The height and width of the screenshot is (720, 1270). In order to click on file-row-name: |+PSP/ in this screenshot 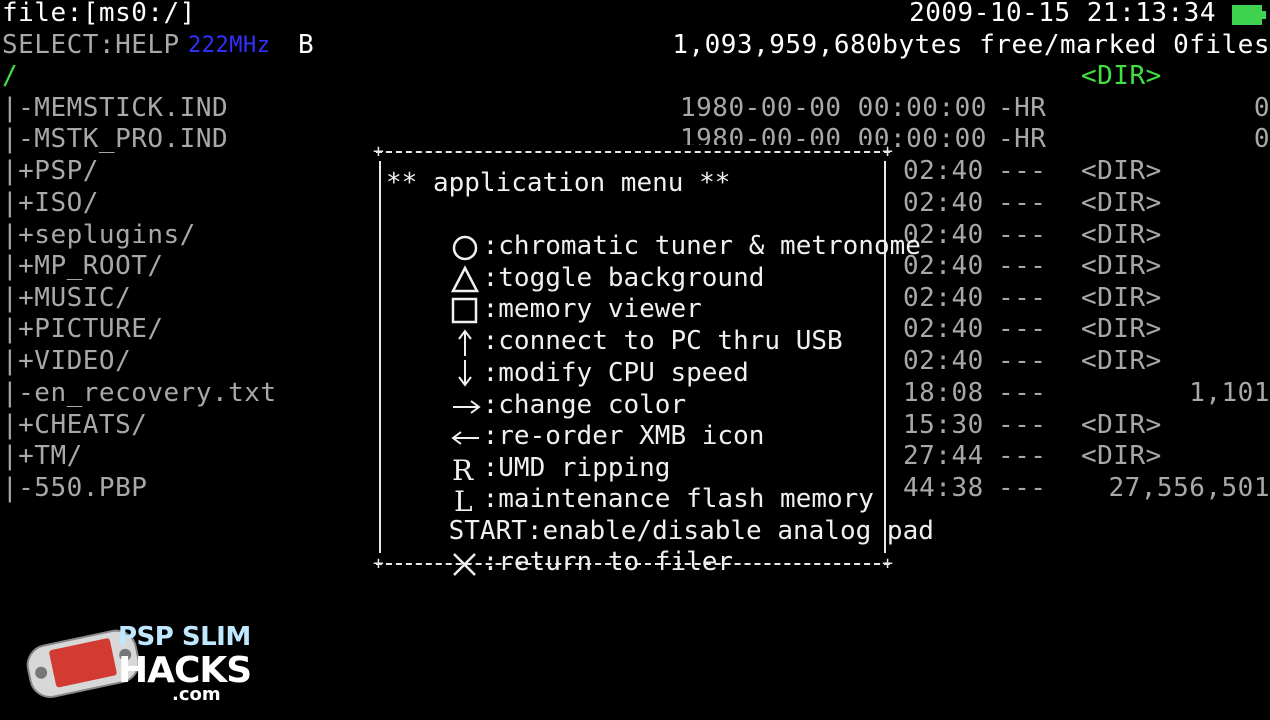, I will do `click(50, 171)`.